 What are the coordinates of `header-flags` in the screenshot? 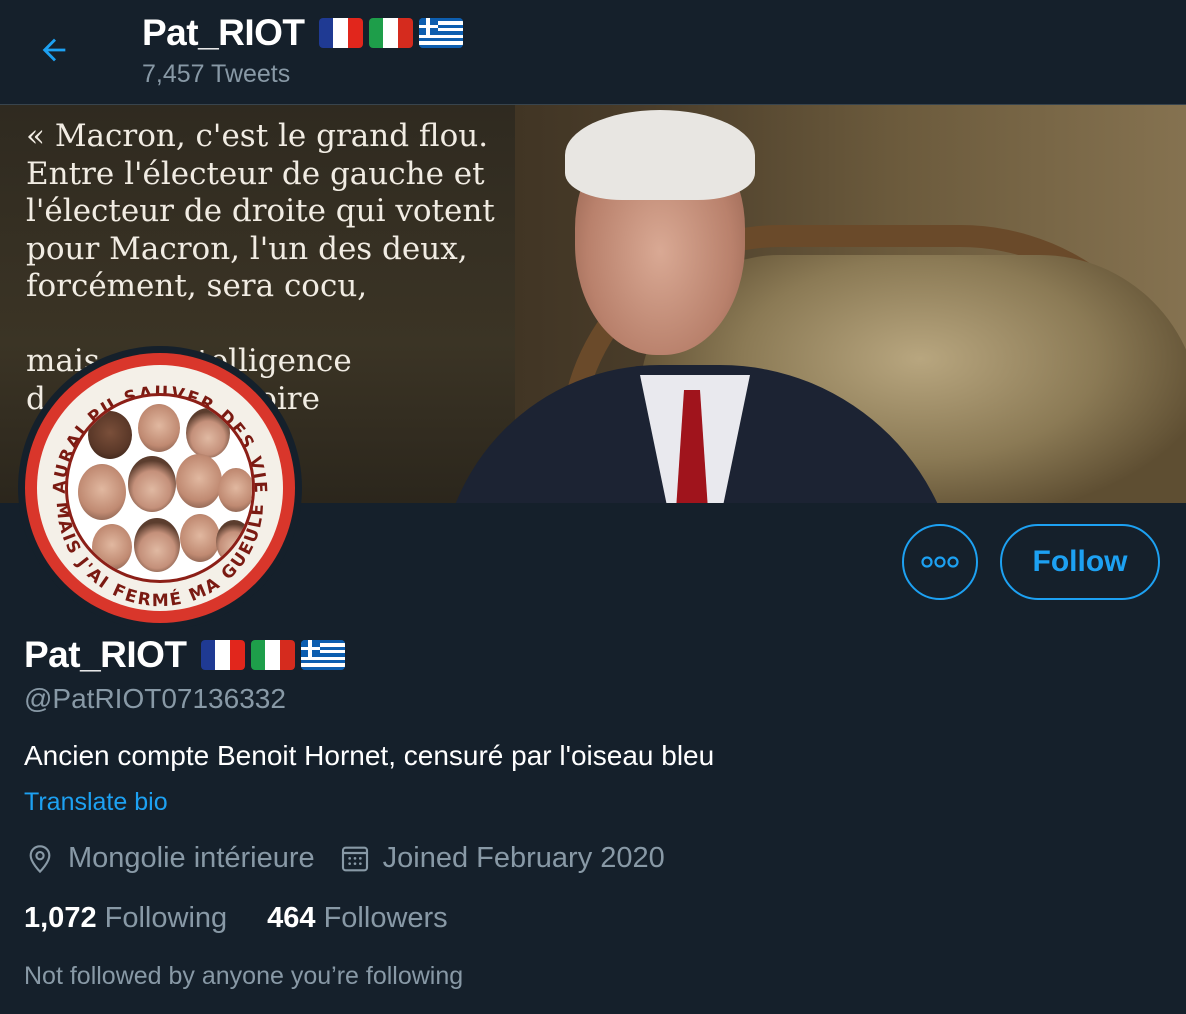 It's located at (390, 33).